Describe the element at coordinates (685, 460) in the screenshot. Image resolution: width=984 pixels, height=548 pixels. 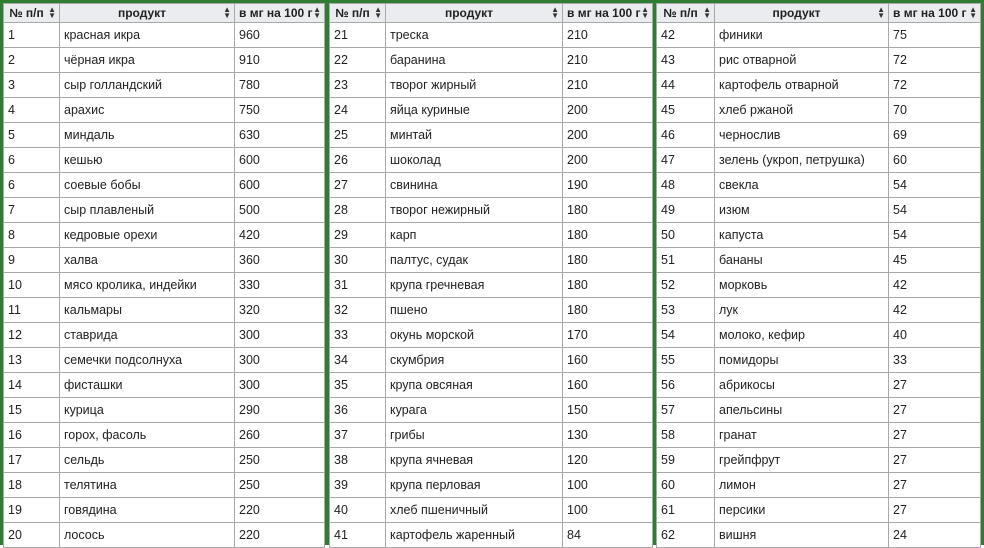
I see `cell-number: 59` at that location.